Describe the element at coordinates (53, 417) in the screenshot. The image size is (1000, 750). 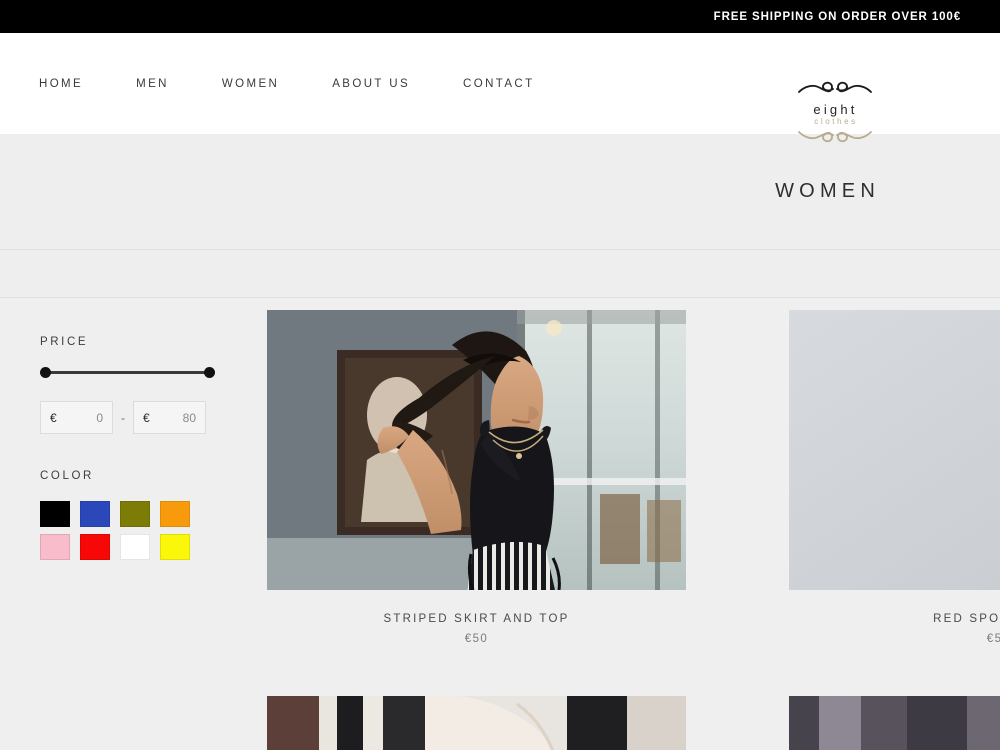
I see `currency-symbol-min: €` at that location.